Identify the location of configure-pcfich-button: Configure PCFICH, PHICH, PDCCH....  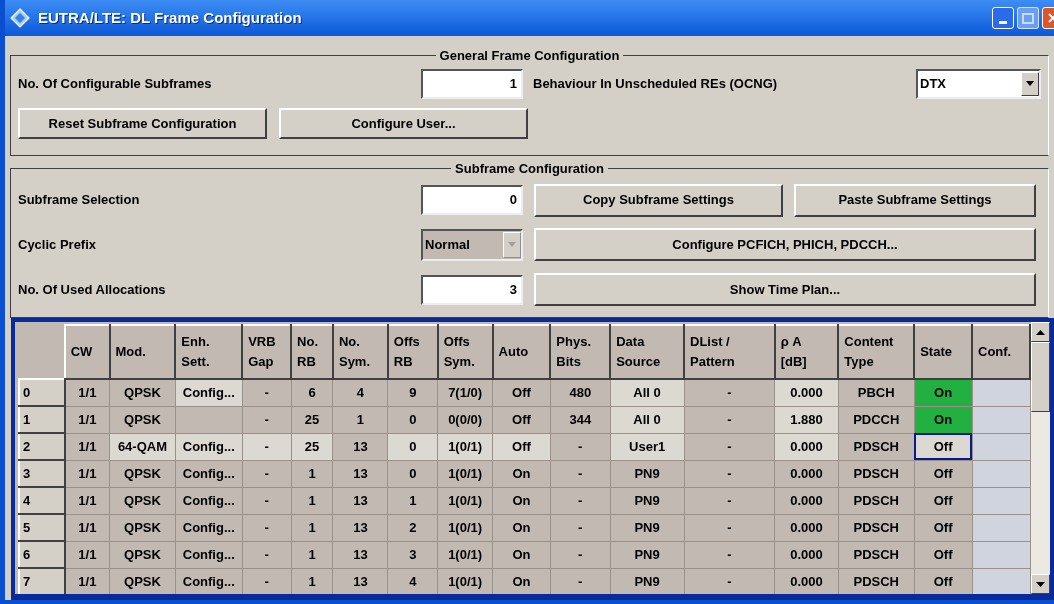
(785, 245).